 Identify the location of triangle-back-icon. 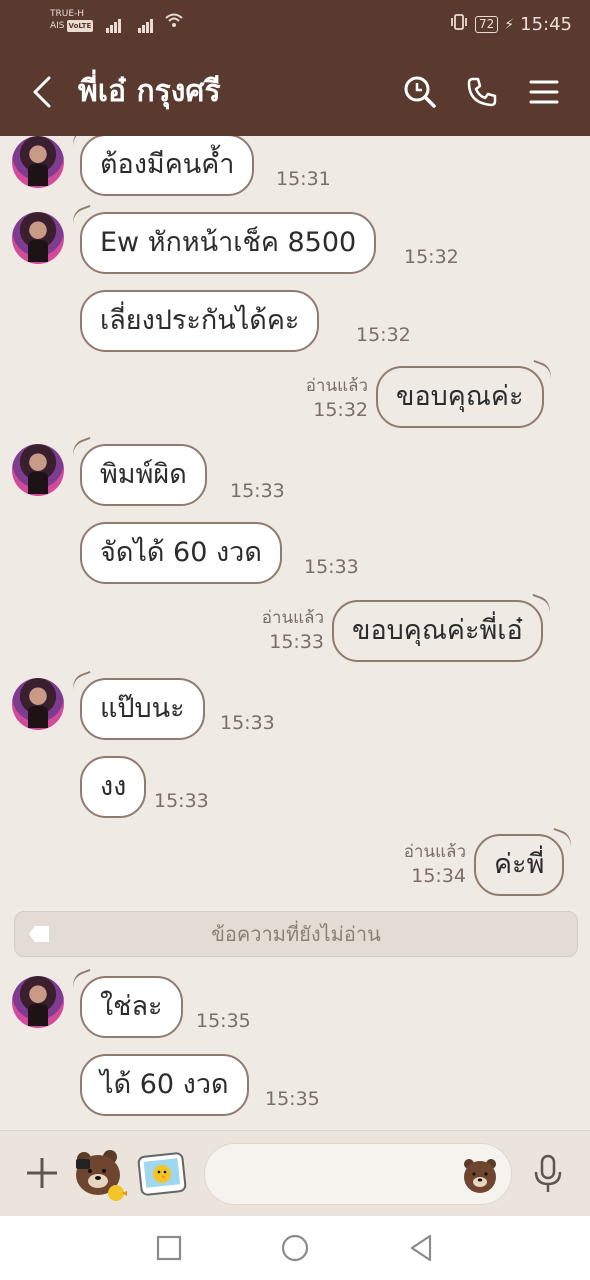
(421, 1248).